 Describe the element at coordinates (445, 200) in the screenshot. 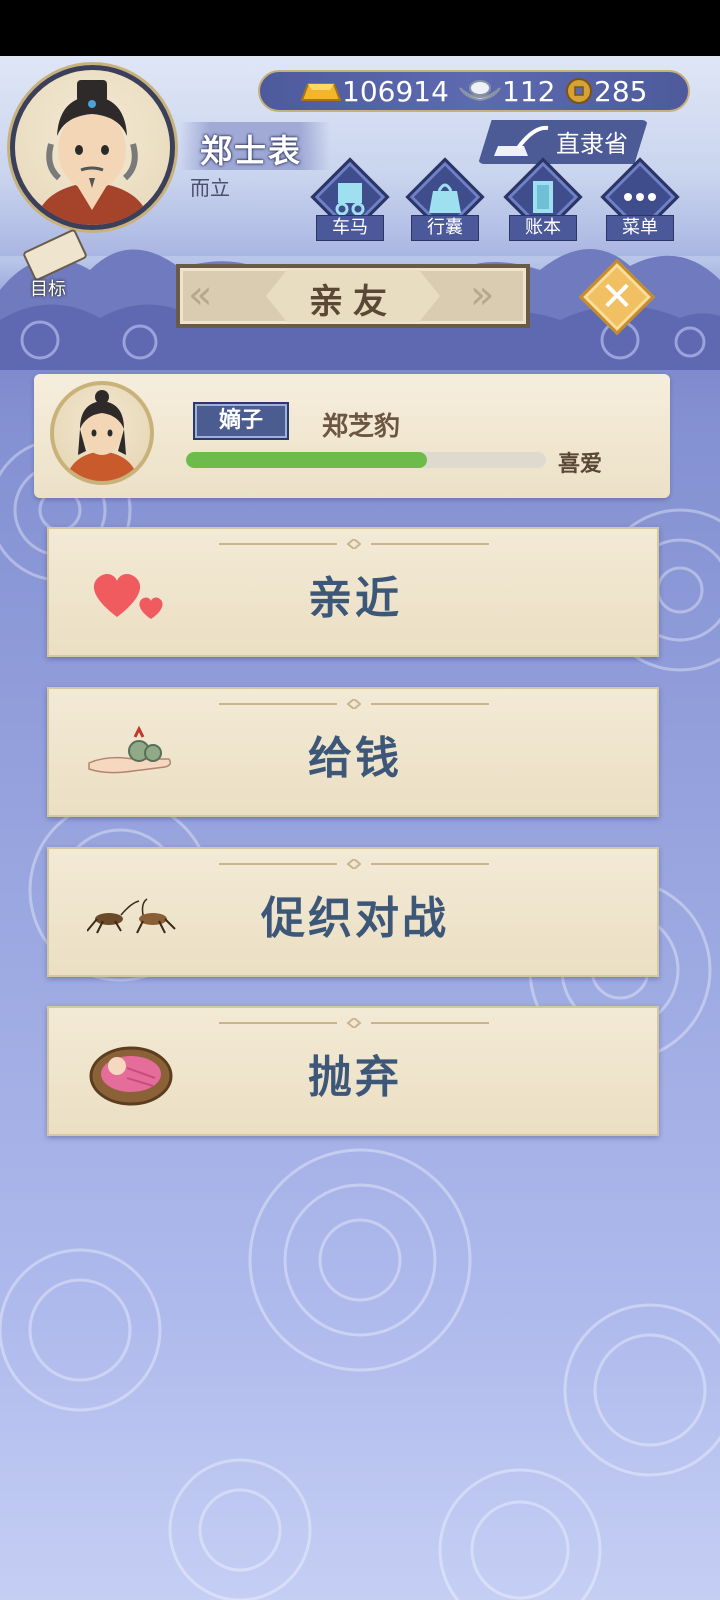

I see `menu-bag-button: 行囊` at that location.